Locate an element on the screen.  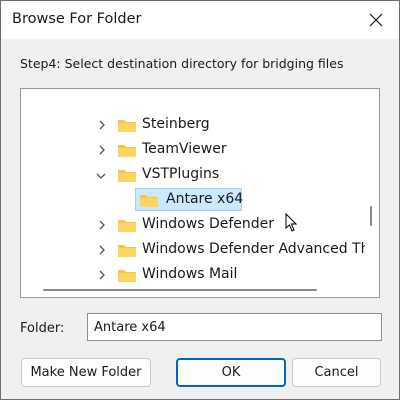
folder-input is located at coordinates (234, 327).